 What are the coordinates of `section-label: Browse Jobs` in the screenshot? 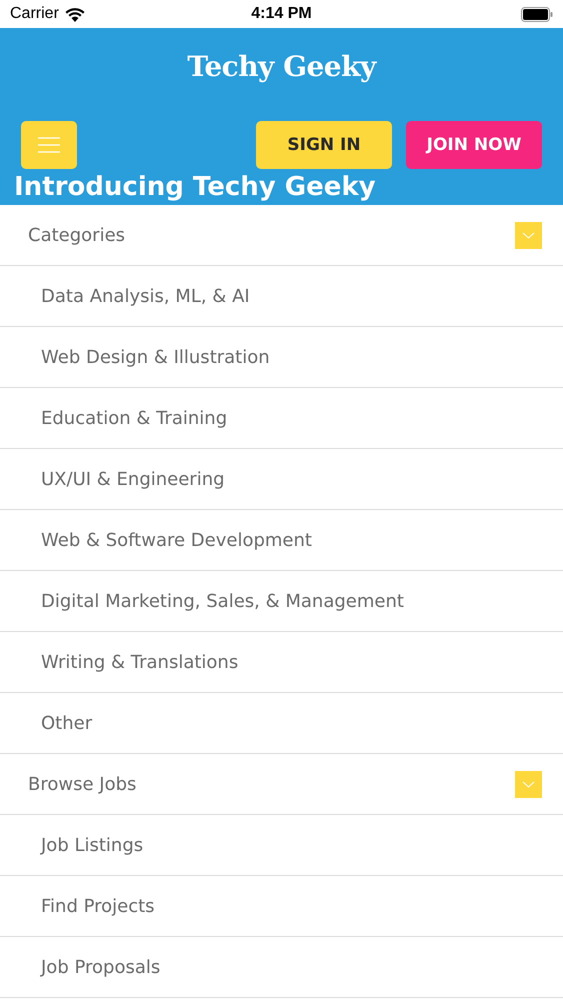 It's located at (81, 784).